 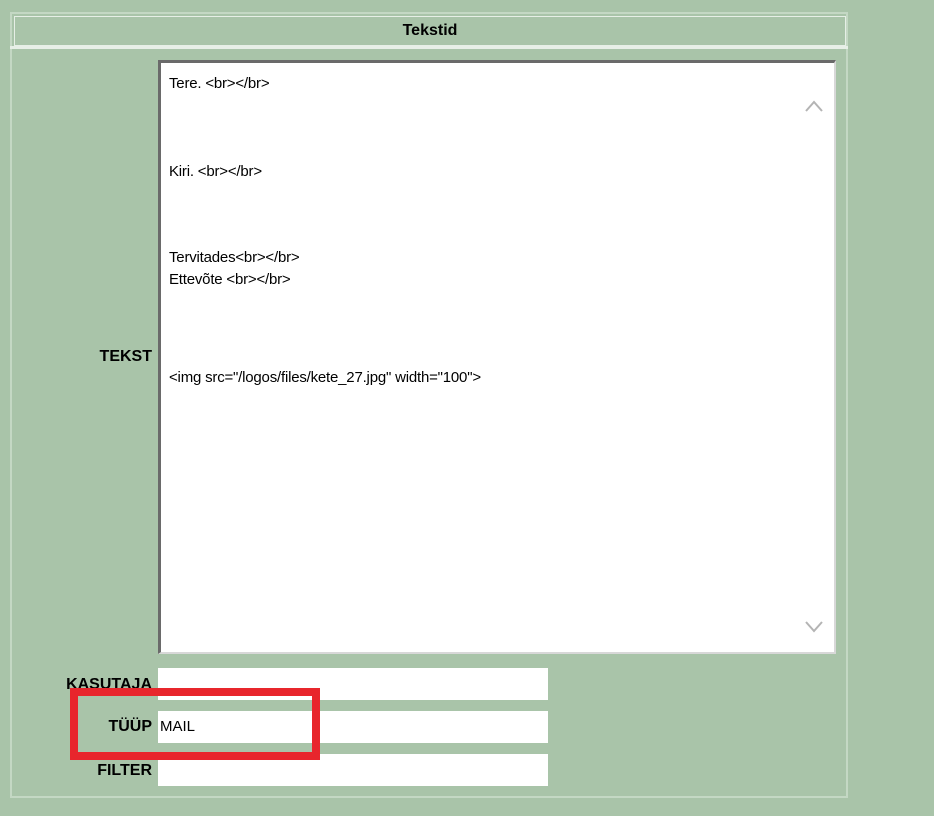 I want to click on tekst-line: Kiri. <br></br>, so click(x=215, y=171).